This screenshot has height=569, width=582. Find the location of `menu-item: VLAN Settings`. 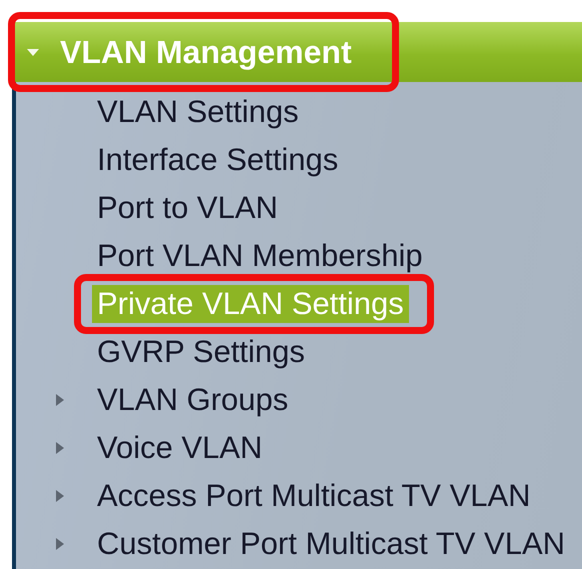

menu-item: VLAN Settings is located at coordinates (198, 112).